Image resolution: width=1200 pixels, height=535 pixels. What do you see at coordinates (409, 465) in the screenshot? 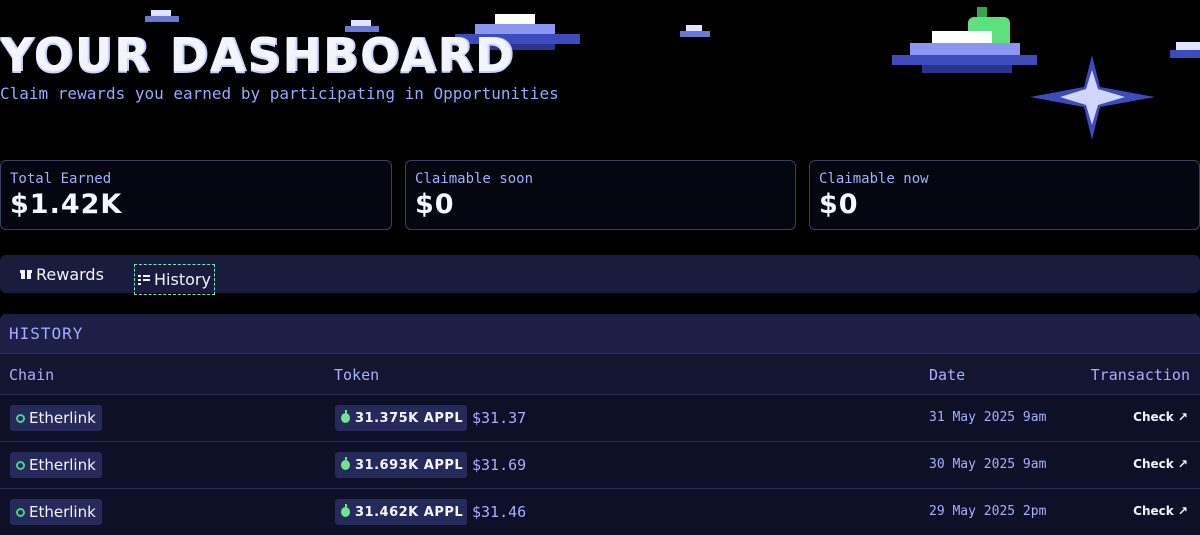
I see `token-amount: 31.693K APPL` at bounding box center [409, 465].